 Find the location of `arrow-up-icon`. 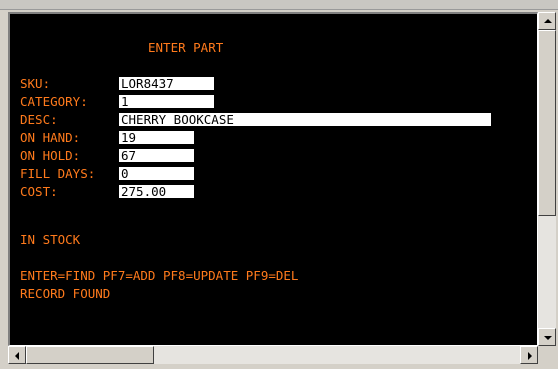

arrow-up-icon is located at coordinates (548, 21).